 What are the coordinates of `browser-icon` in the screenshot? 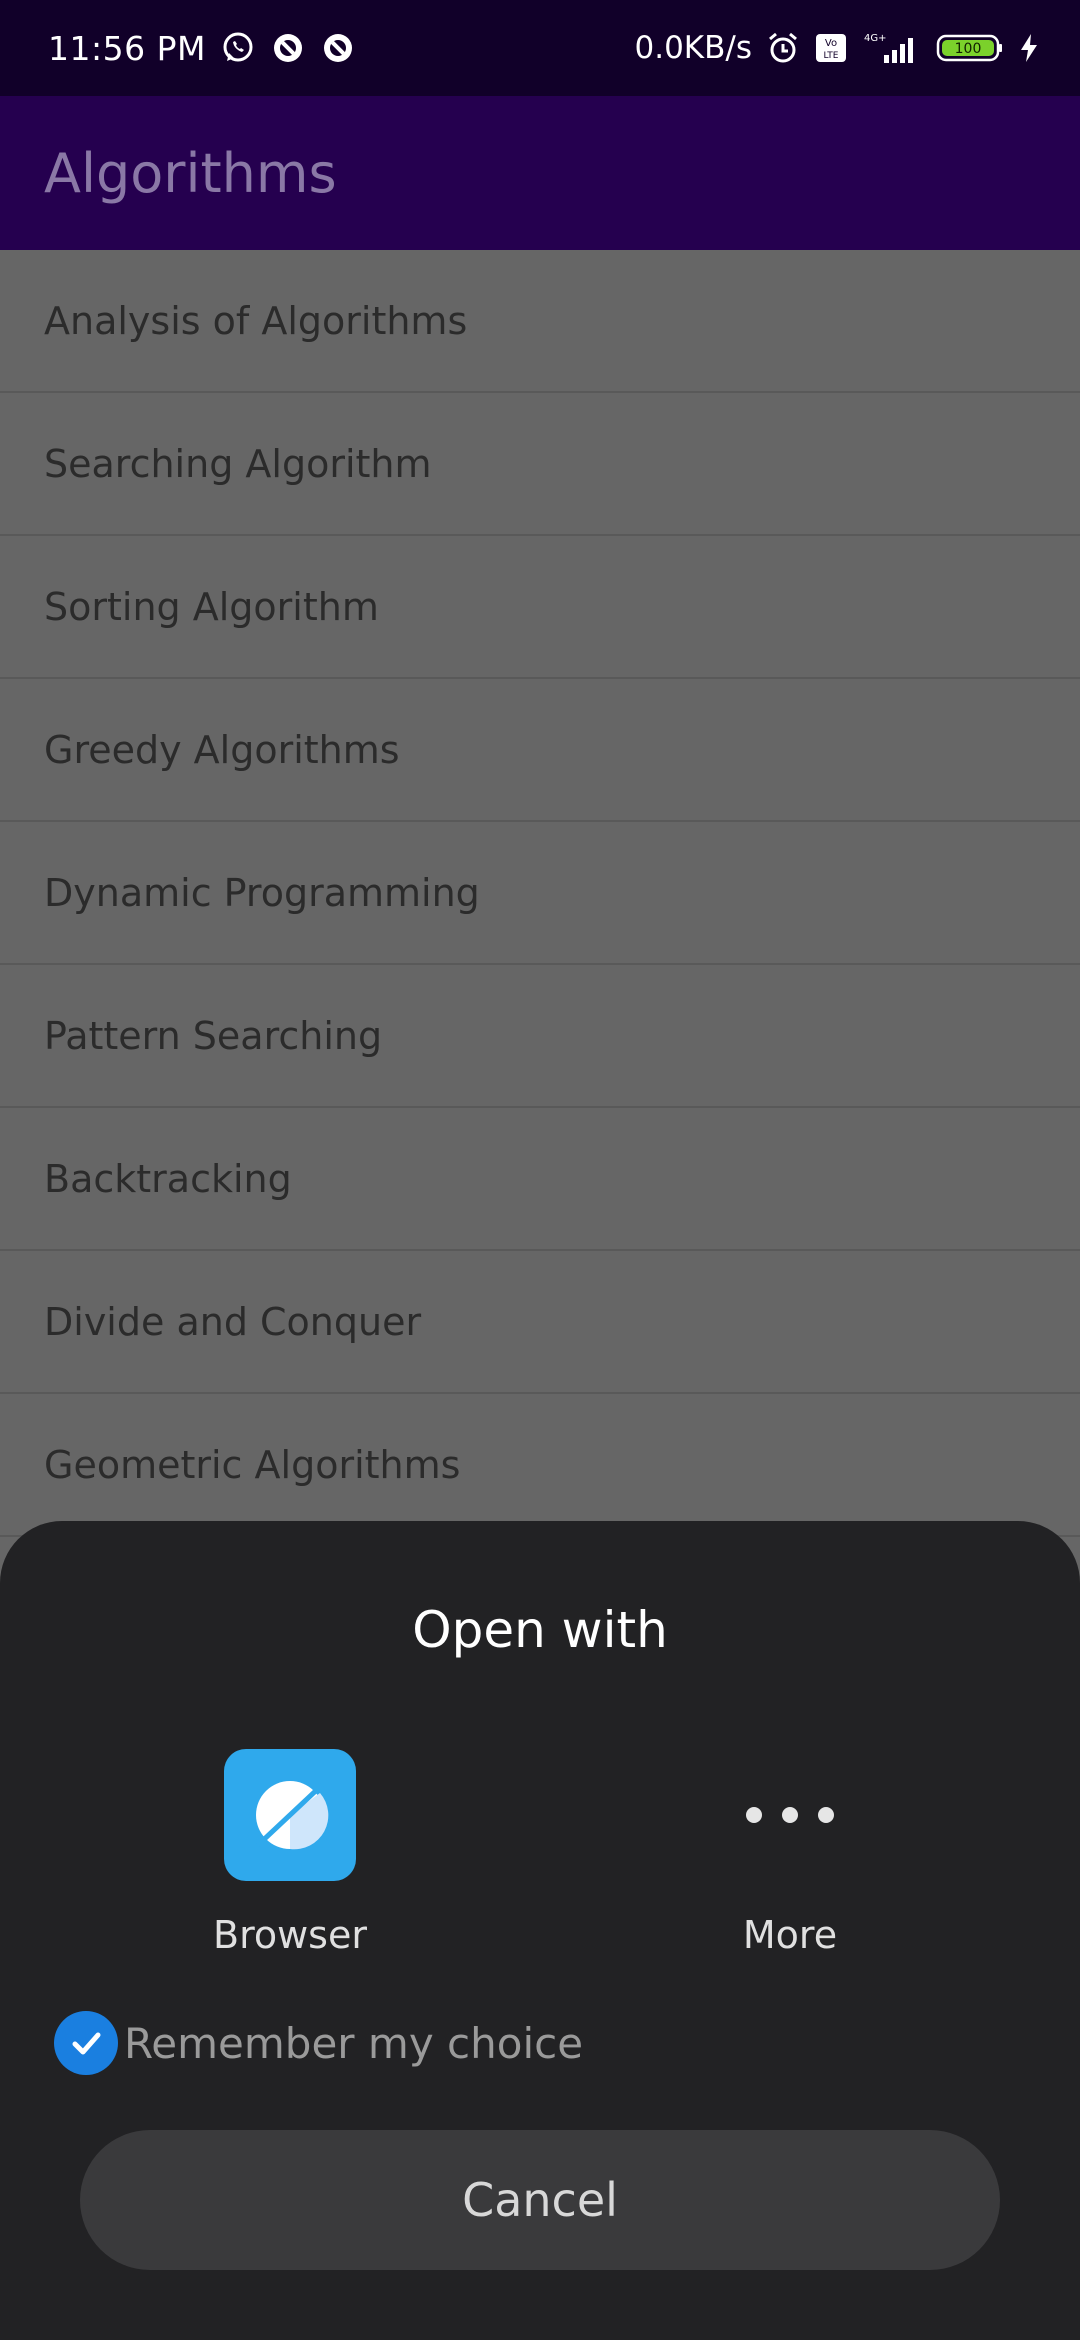 It's located at (290, 1815).